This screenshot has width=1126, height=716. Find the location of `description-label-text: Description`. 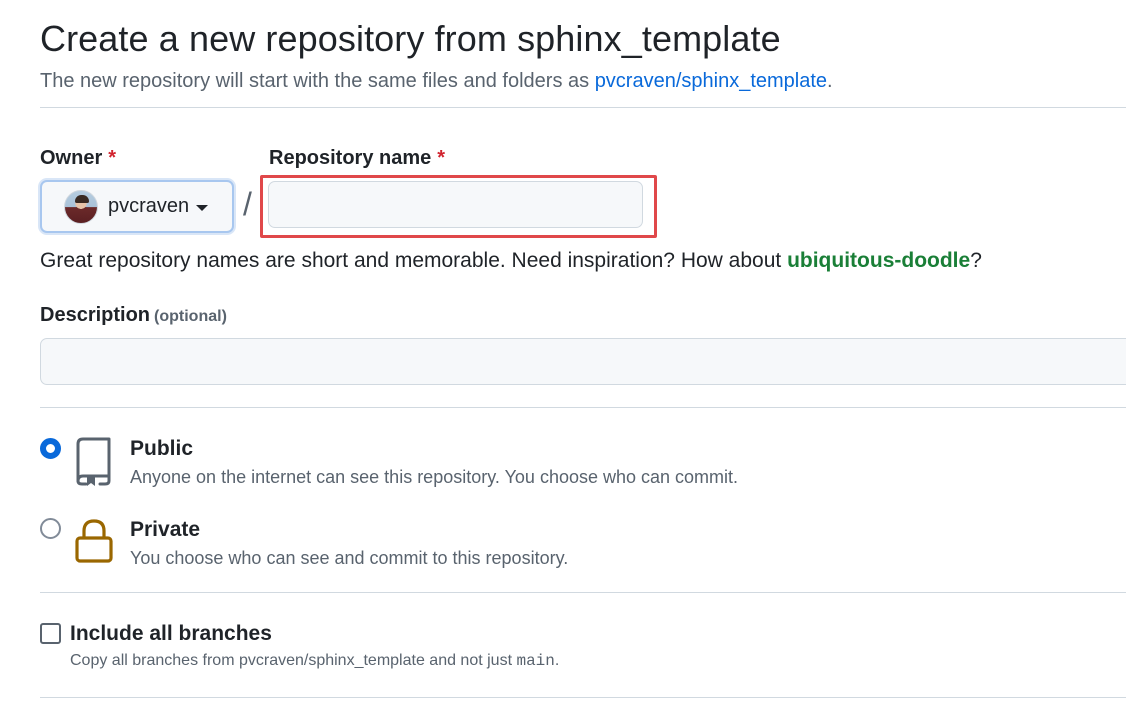

description-label-text: Description is located at coordinates (95, 315).